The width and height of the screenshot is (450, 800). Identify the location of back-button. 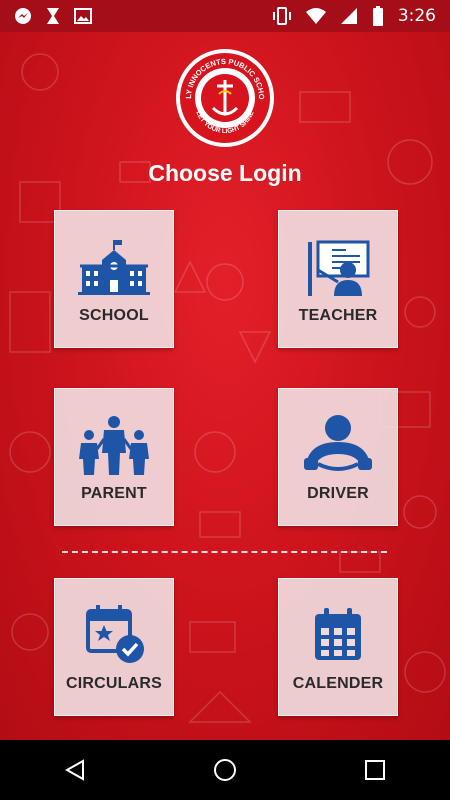
(75, 770).